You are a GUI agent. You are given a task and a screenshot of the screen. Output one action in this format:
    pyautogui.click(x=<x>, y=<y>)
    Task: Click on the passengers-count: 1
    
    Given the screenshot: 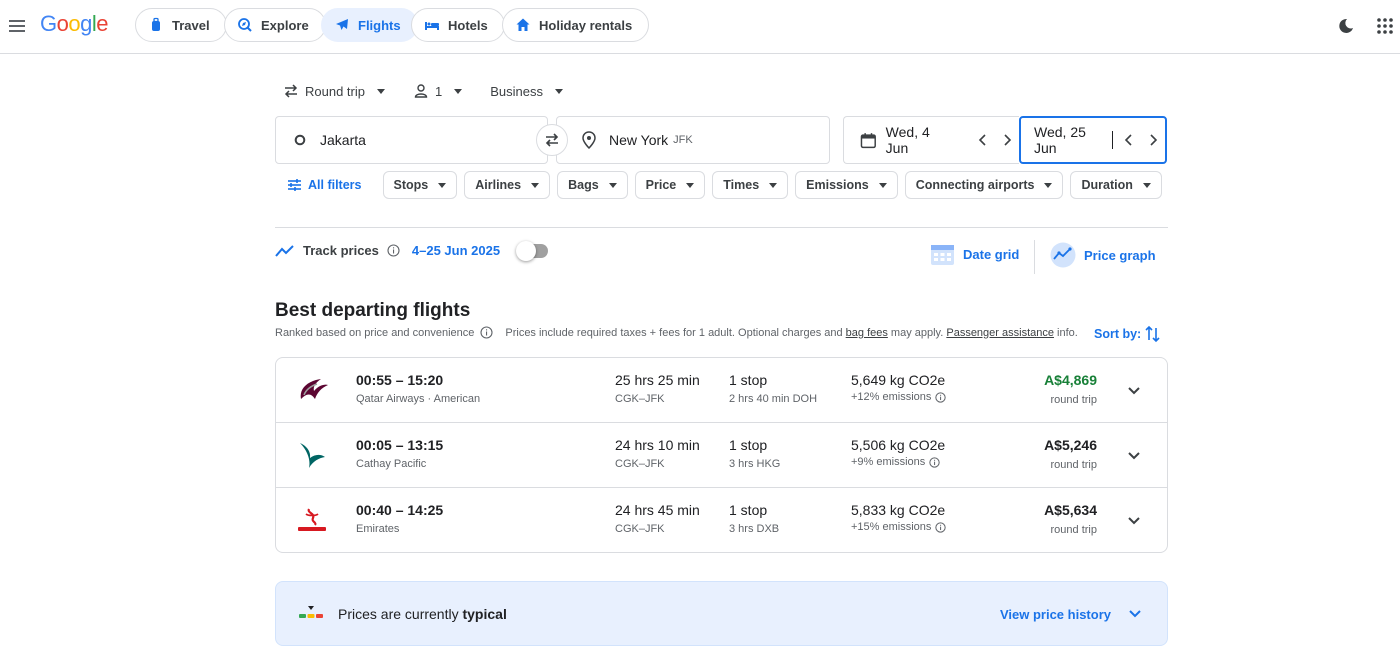 What is the action you would take?
    pyautogui.click(x=438, y=91)
    